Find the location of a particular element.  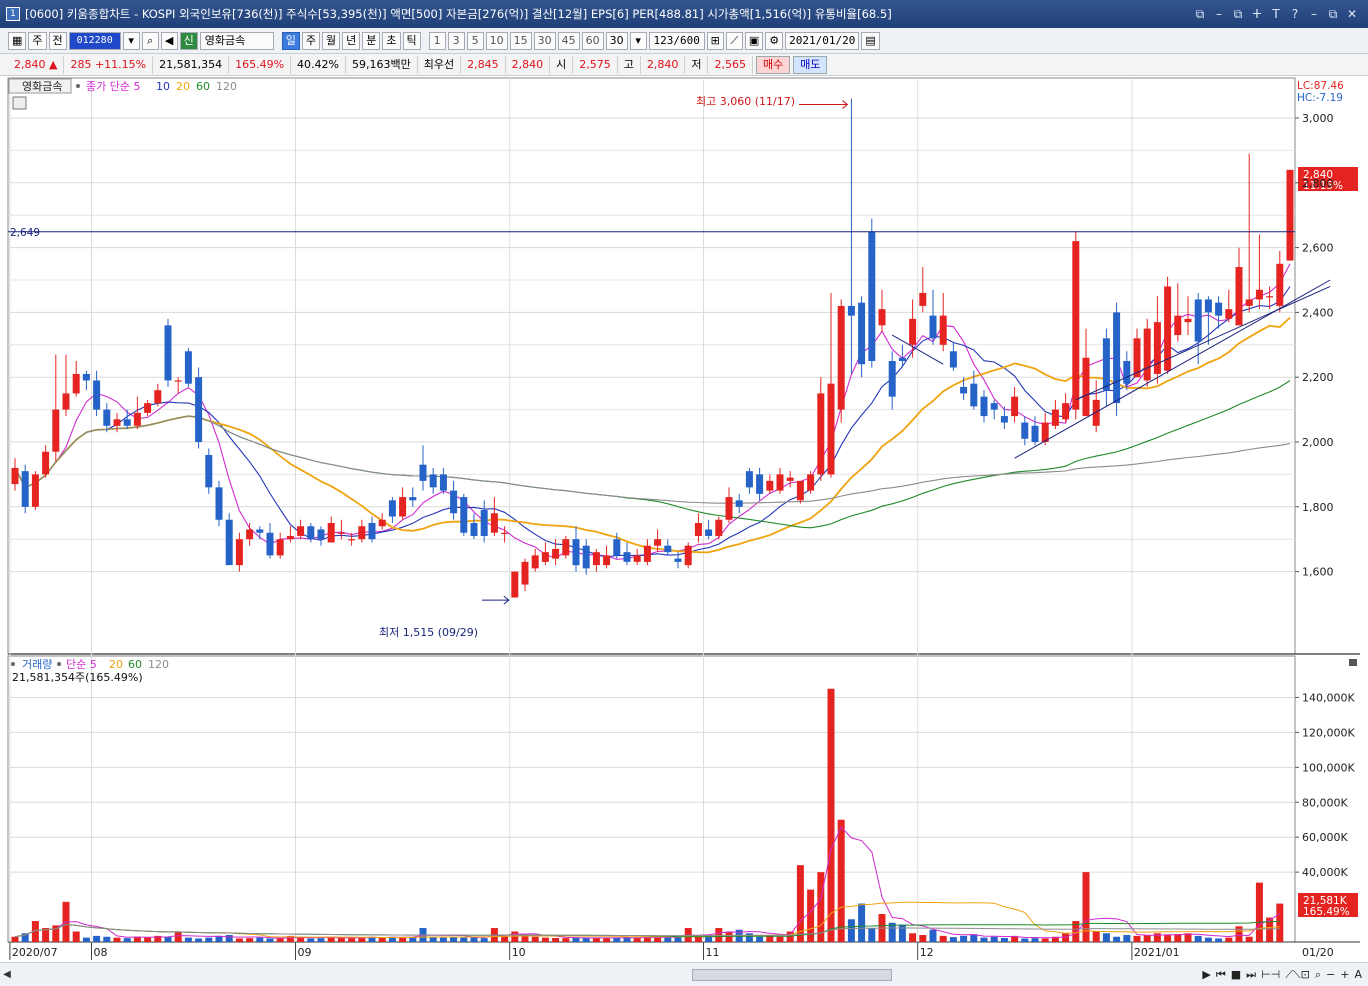

legend-ma20: 20 is located at coordinates (183, 86).